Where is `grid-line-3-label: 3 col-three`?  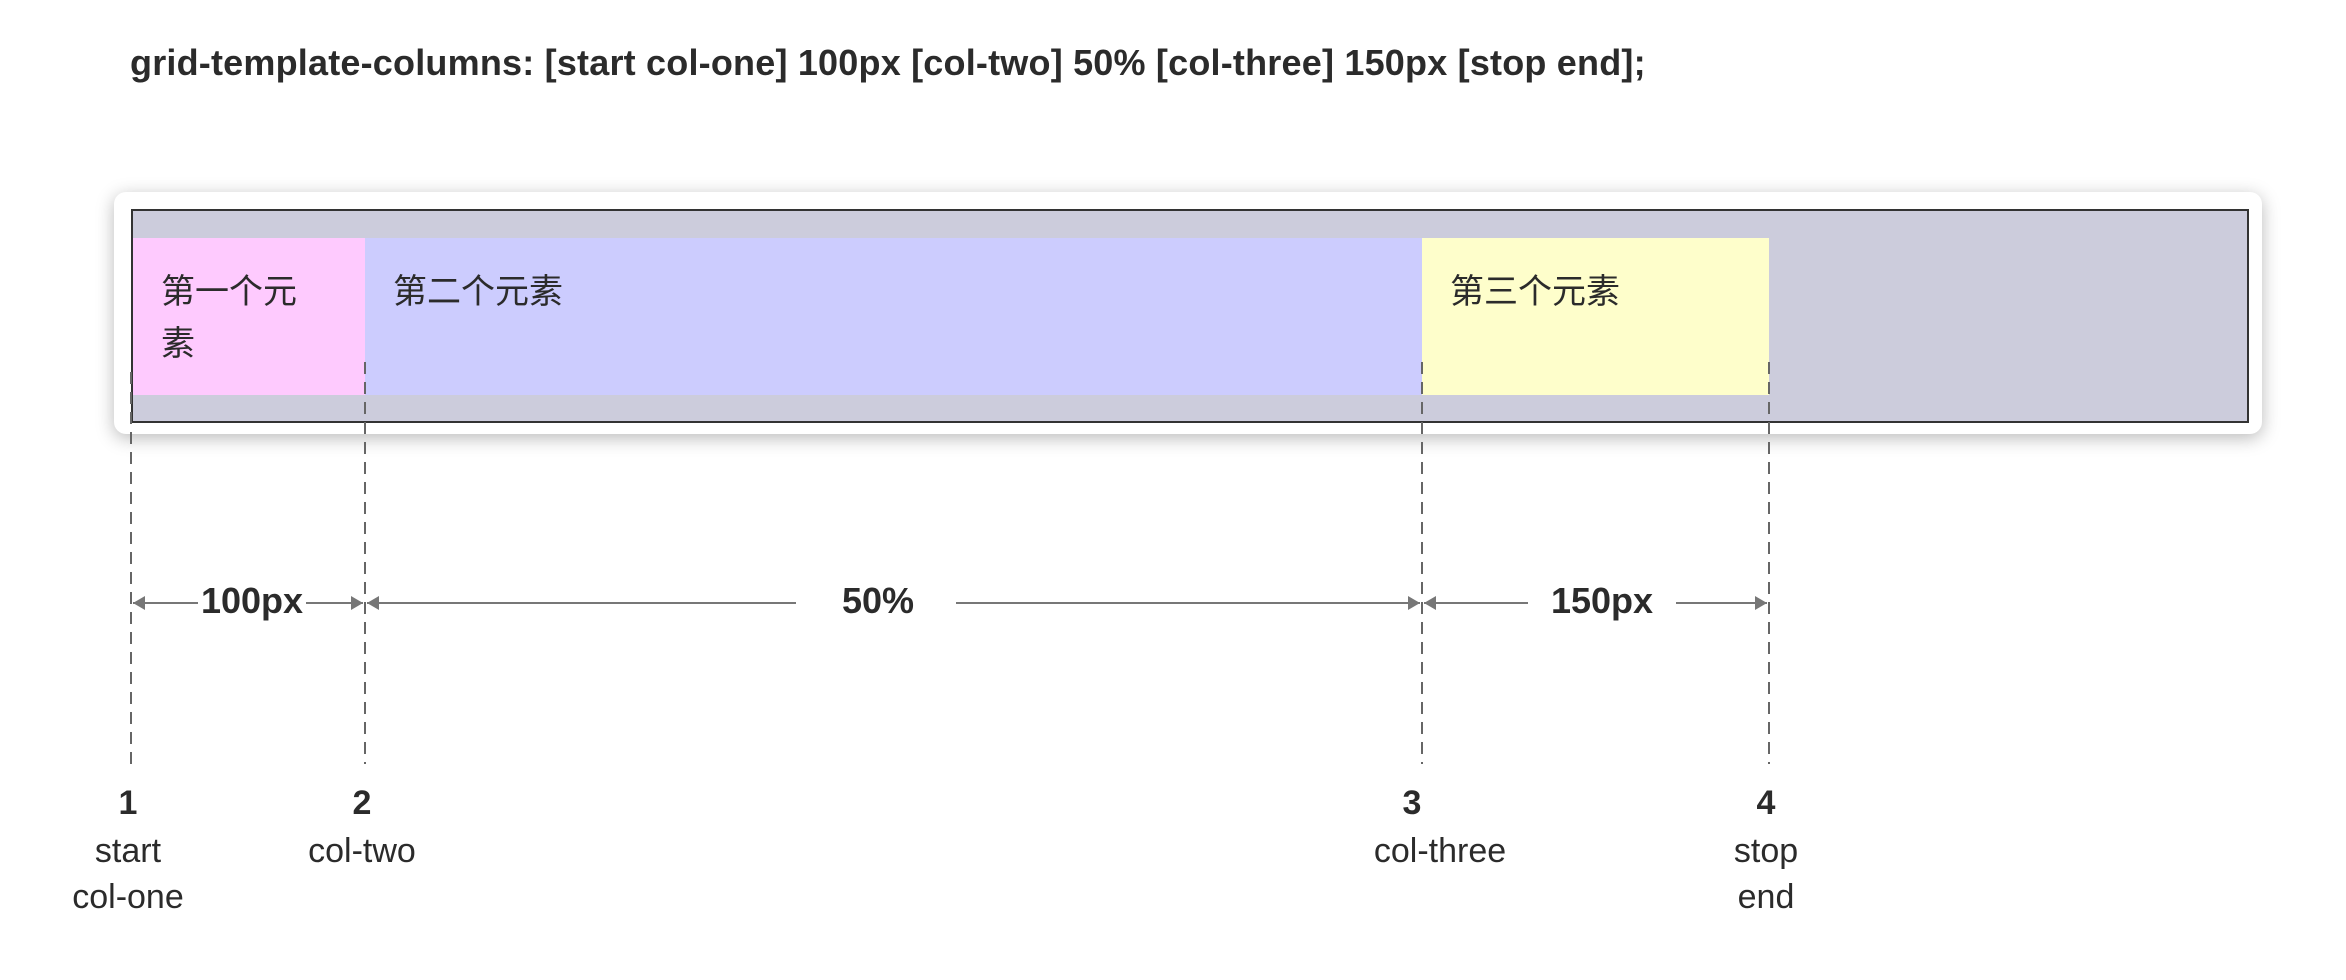 grid-line-3-label: 3 col-three is located at coordinates (1440, 827).